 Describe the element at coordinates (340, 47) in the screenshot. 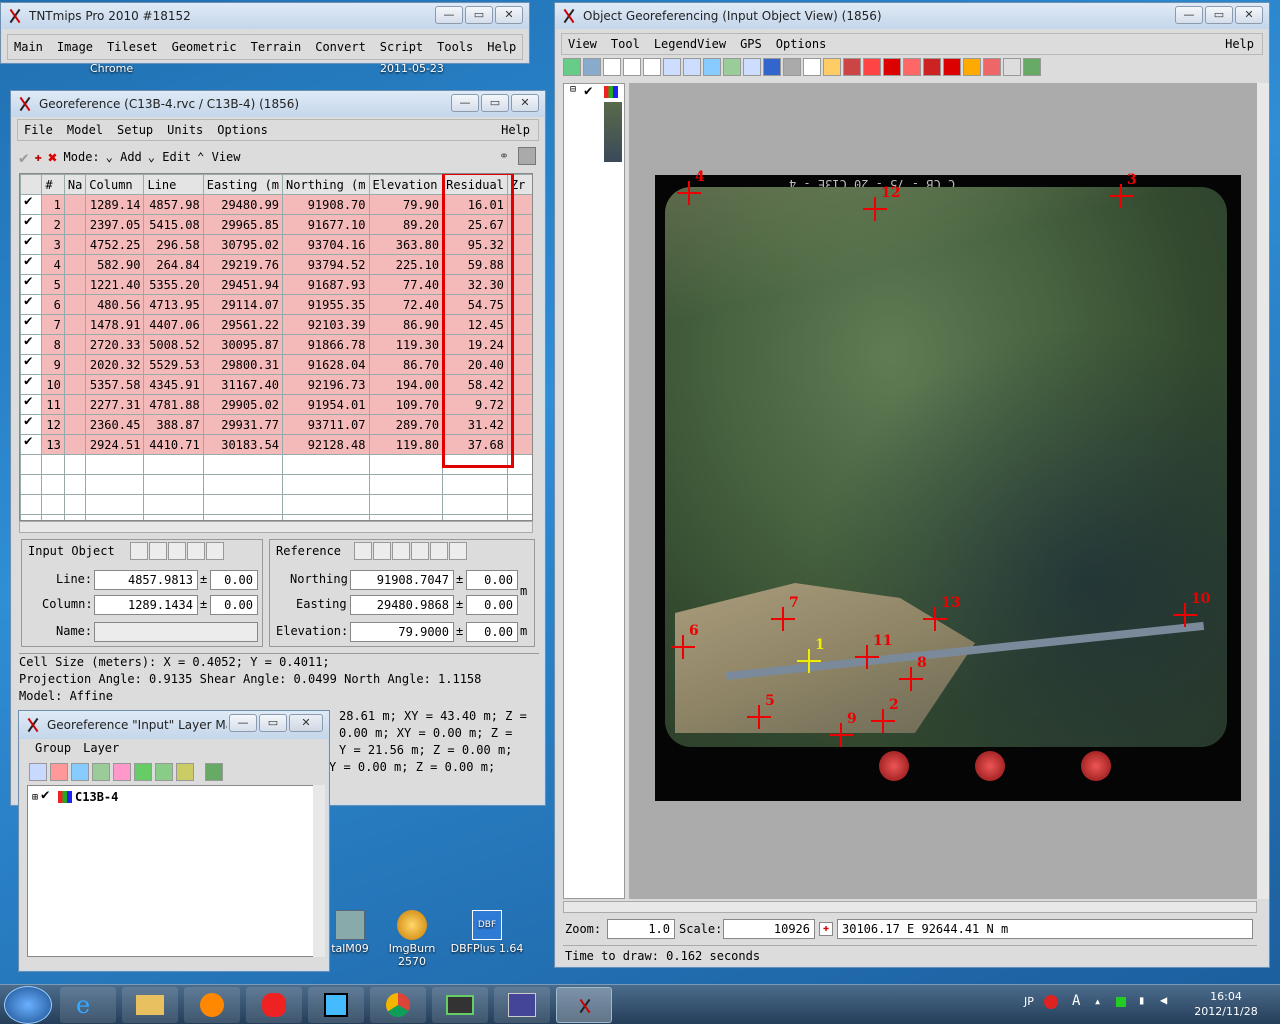

I see `menu-convert: Convert` at that location.